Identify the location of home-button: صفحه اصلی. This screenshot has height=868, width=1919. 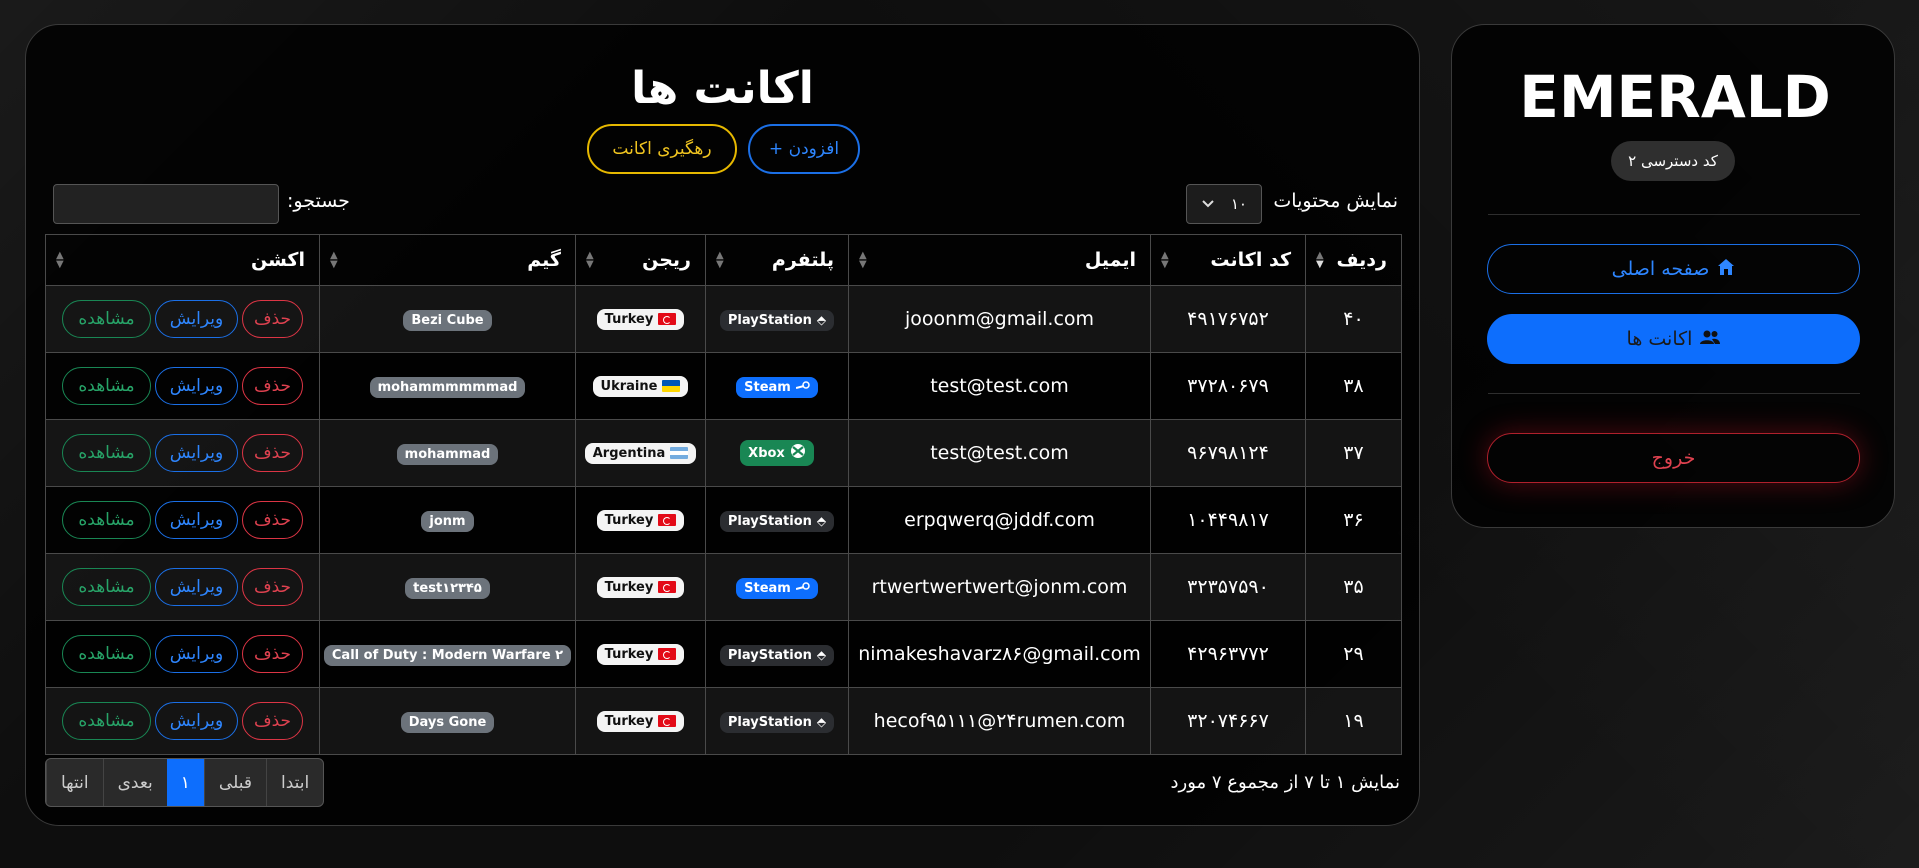
(1673, 269).